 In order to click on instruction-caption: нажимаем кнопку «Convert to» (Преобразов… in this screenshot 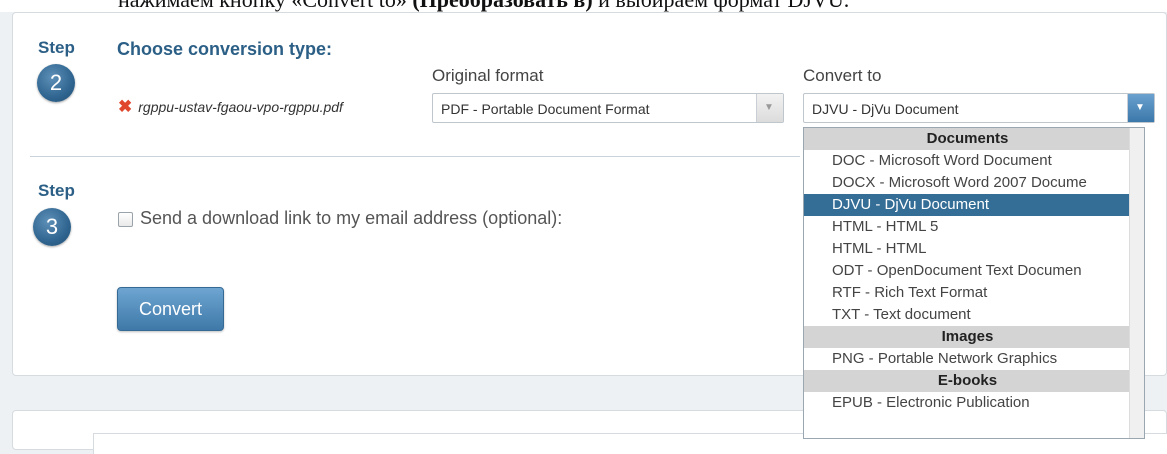, I will do `click(583, 6)`.